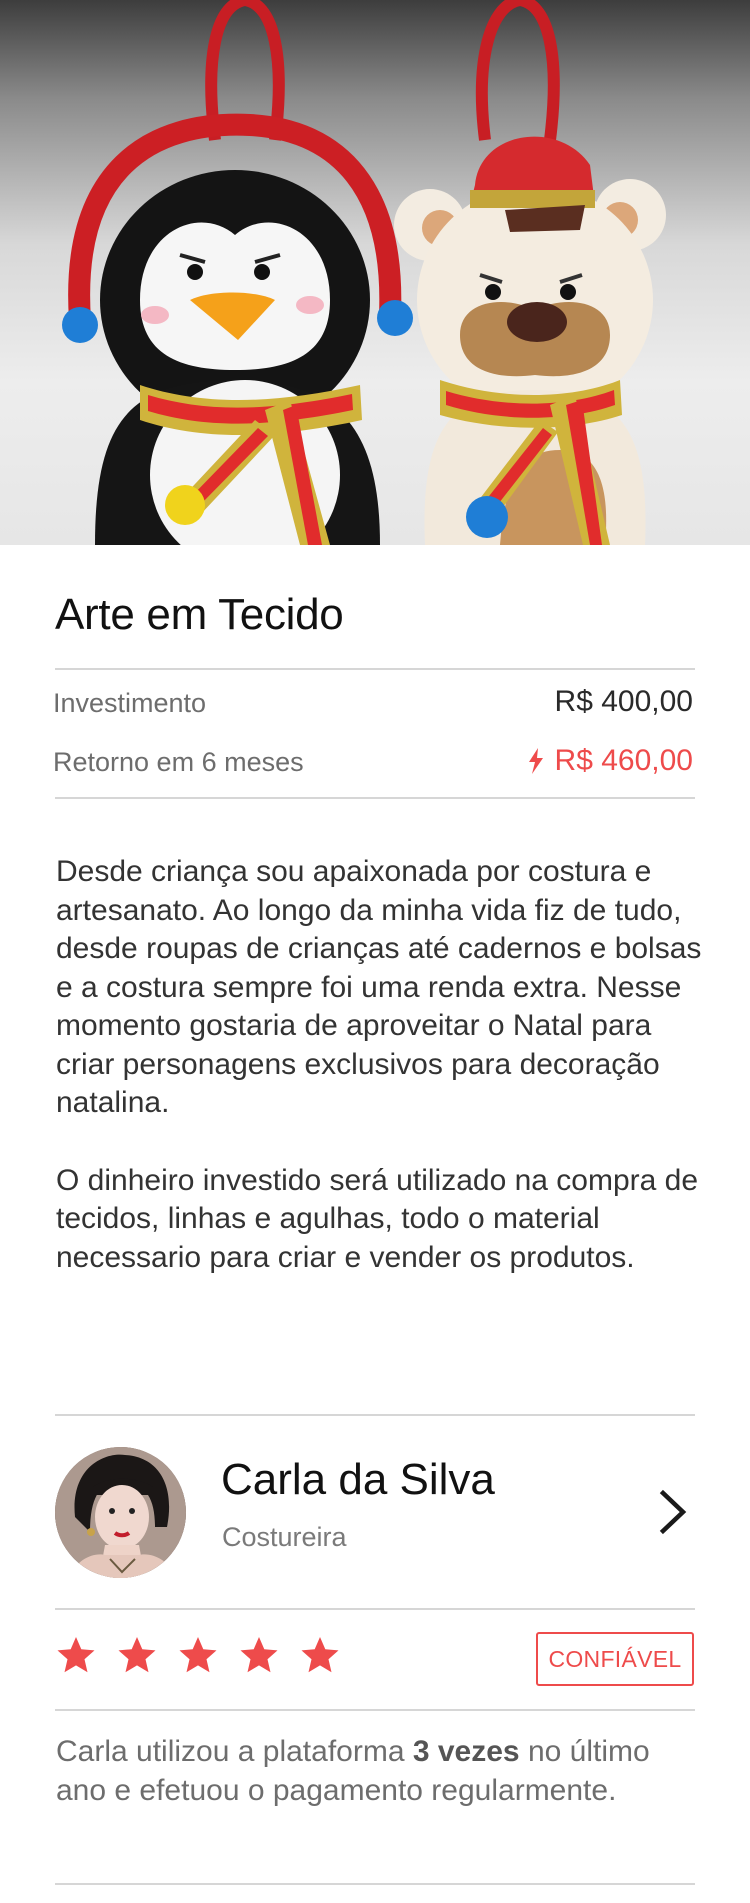  Describe the element at coordinates (178, 762) in the screenshot. I see `return-label: Retorno em 6 meses` at that location.